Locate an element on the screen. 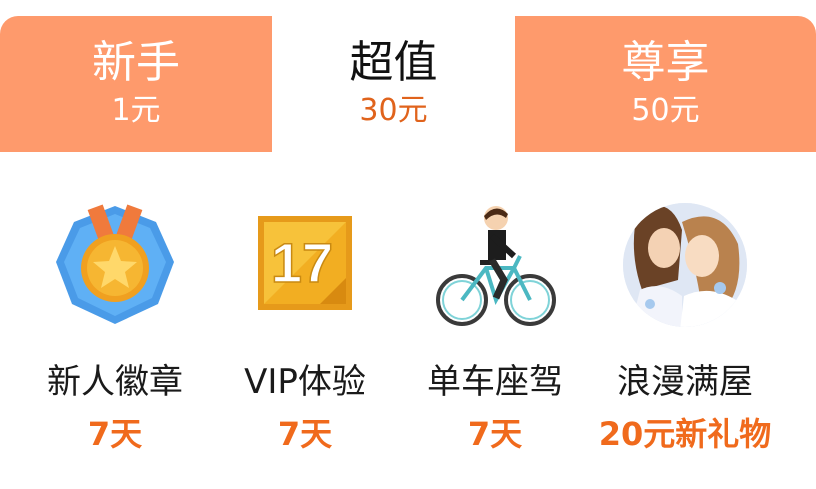 Image resolution: width=816 pixels, height=489 pixels. perk-value: 20元新礼物 is located at coordinates (685, 434).